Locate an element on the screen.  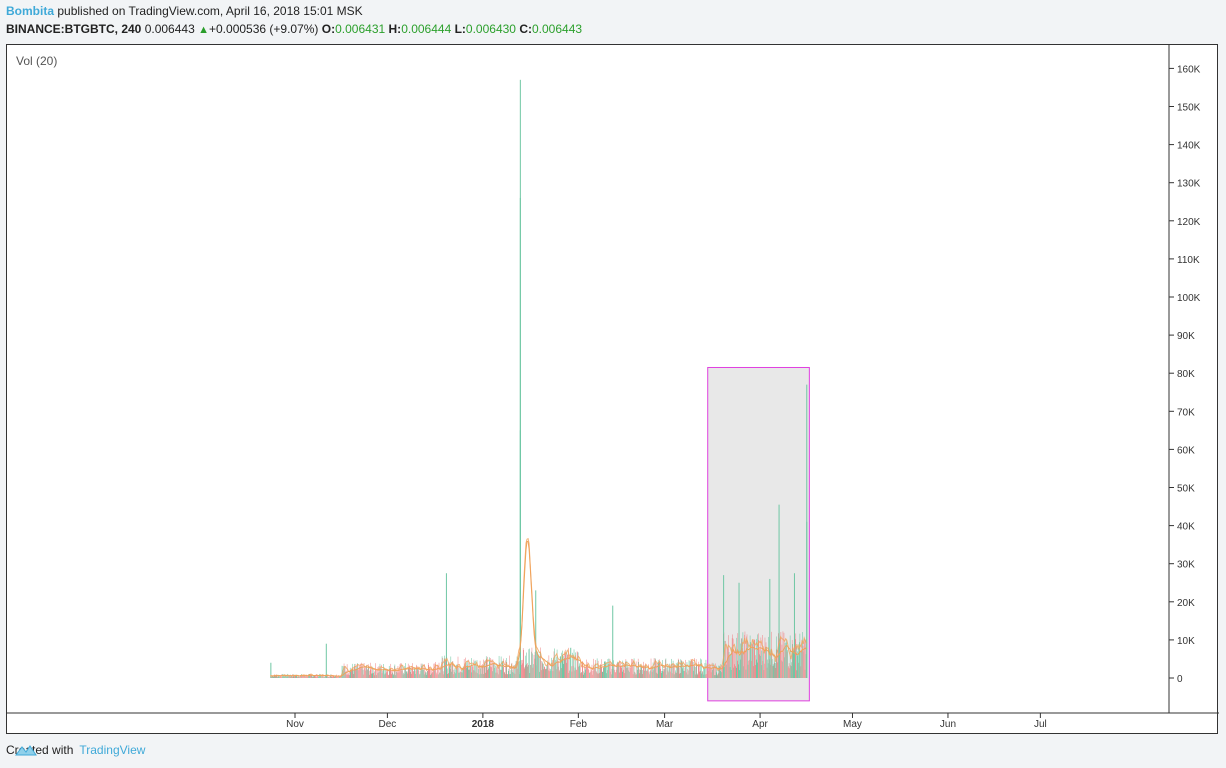
x-tick-label: Jul is located at coordinates (1040, 724).